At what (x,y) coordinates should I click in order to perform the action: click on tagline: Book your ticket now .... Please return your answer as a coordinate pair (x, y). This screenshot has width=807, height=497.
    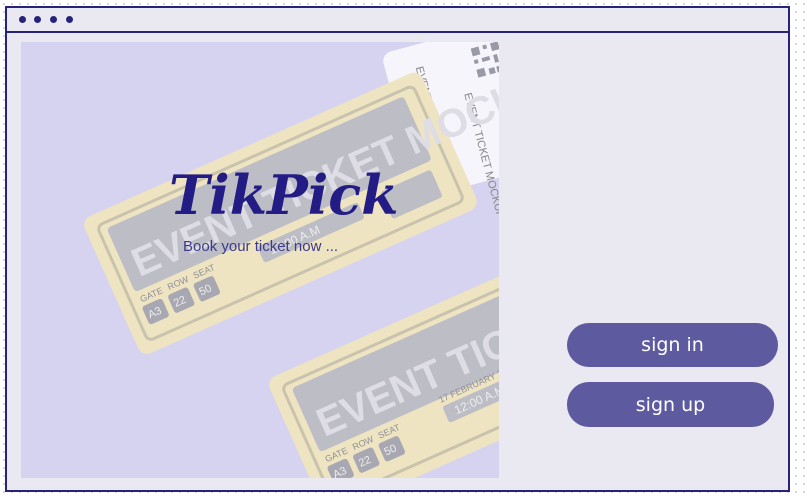
    Looking at the image, I should click on (261, 246).